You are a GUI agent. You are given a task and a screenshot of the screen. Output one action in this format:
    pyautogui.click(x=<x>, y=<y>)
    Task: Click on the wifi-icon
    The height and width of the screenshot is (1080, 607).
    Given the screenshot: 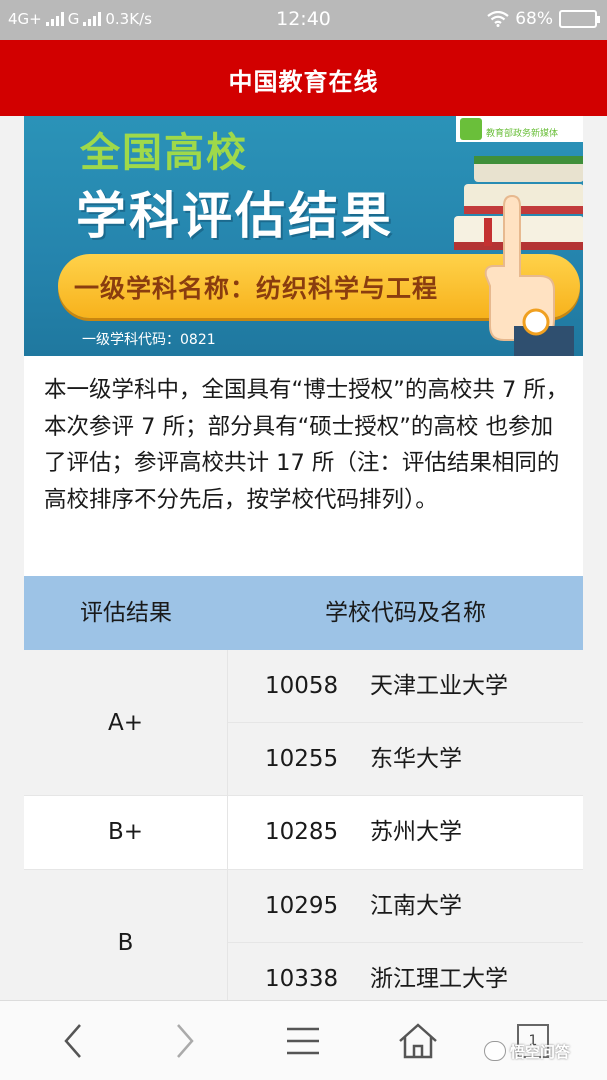 What is the action you would take?
    pyautogui.click(x=498, y=19)
    